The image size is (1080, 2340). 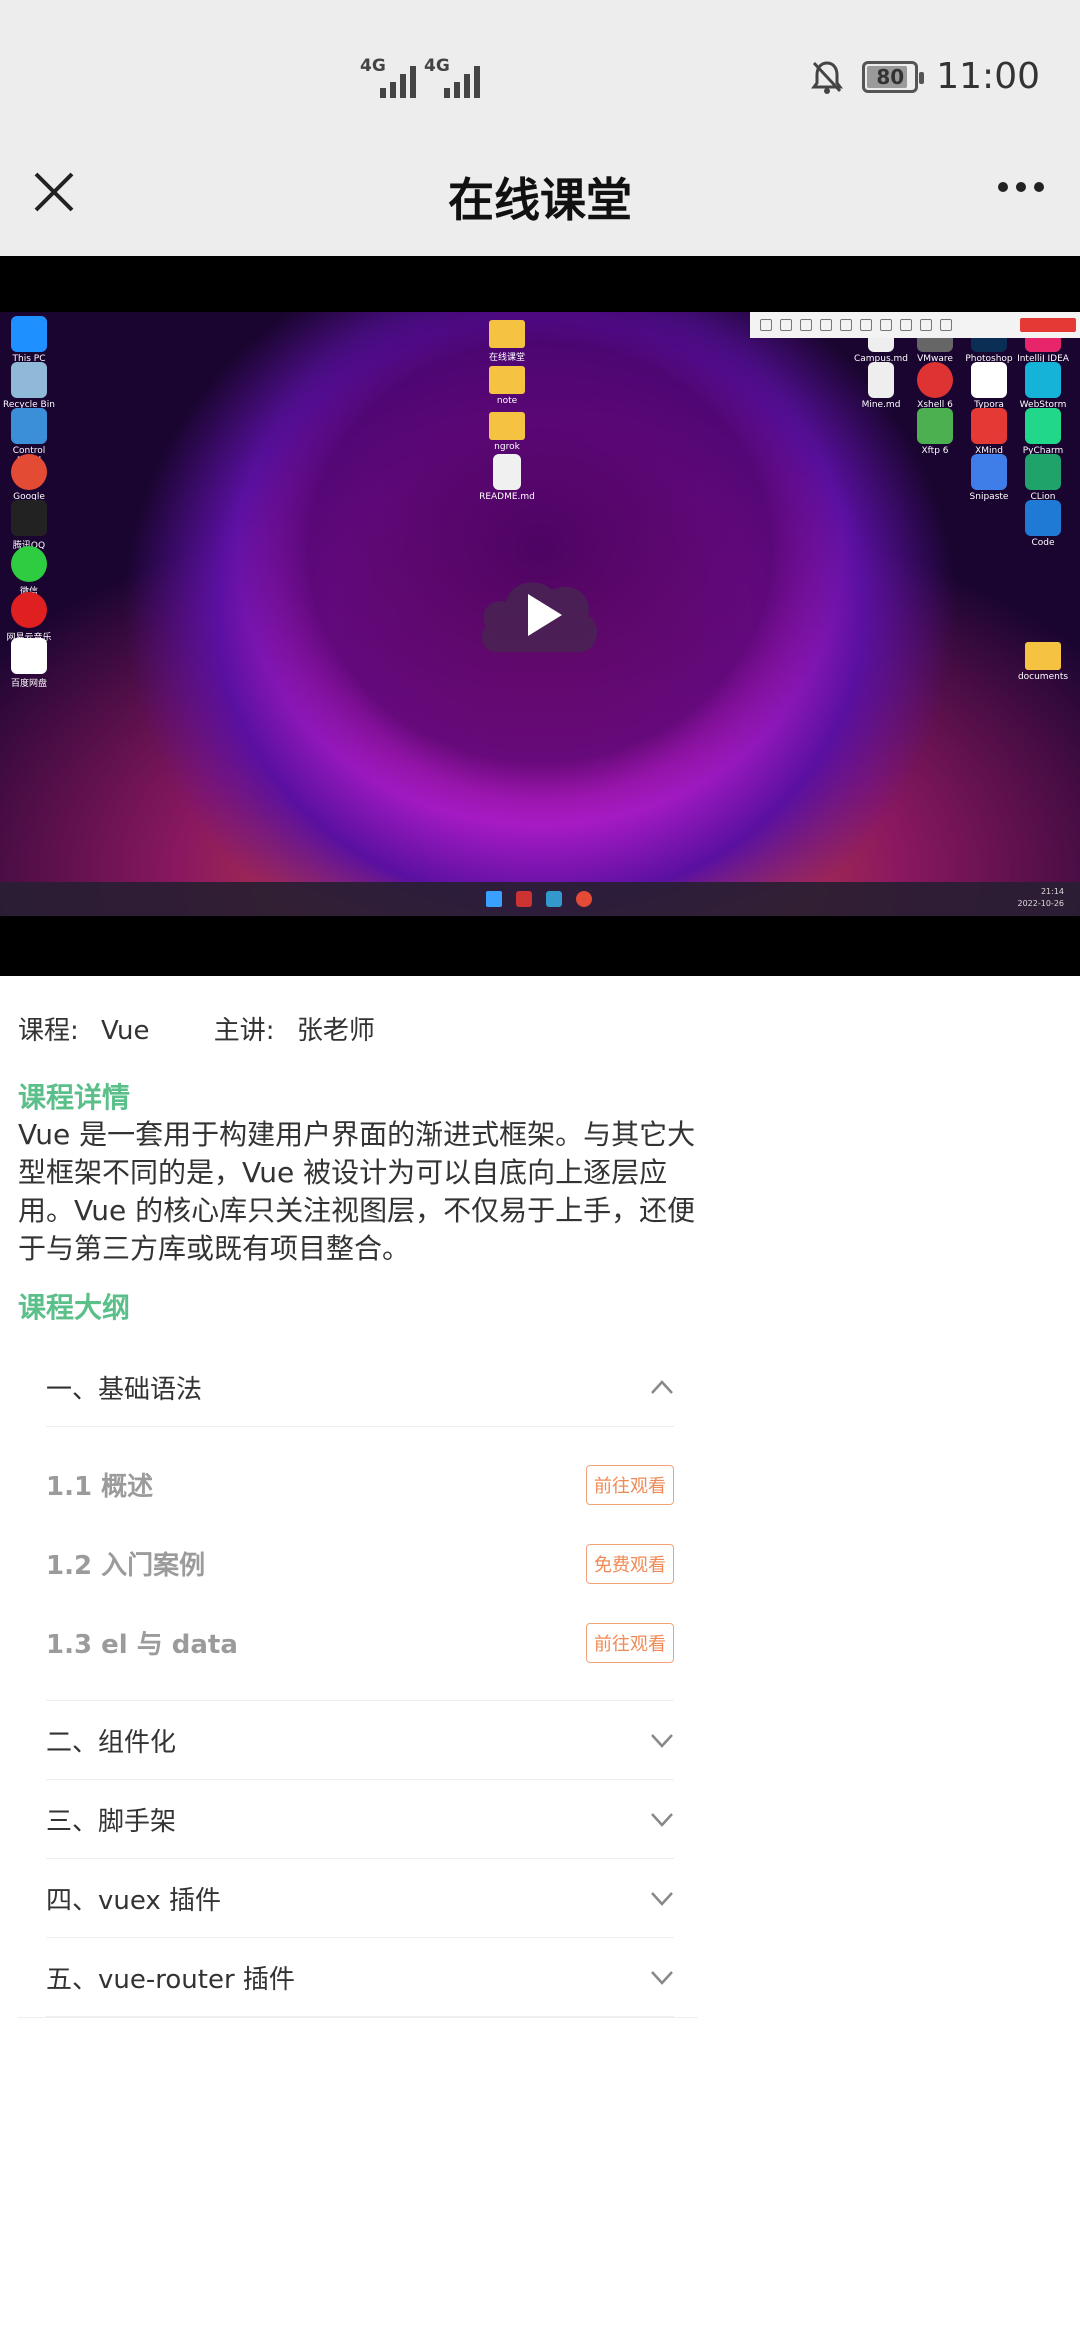 I want to click on clock: 11:00, so click(x=988, y=76).